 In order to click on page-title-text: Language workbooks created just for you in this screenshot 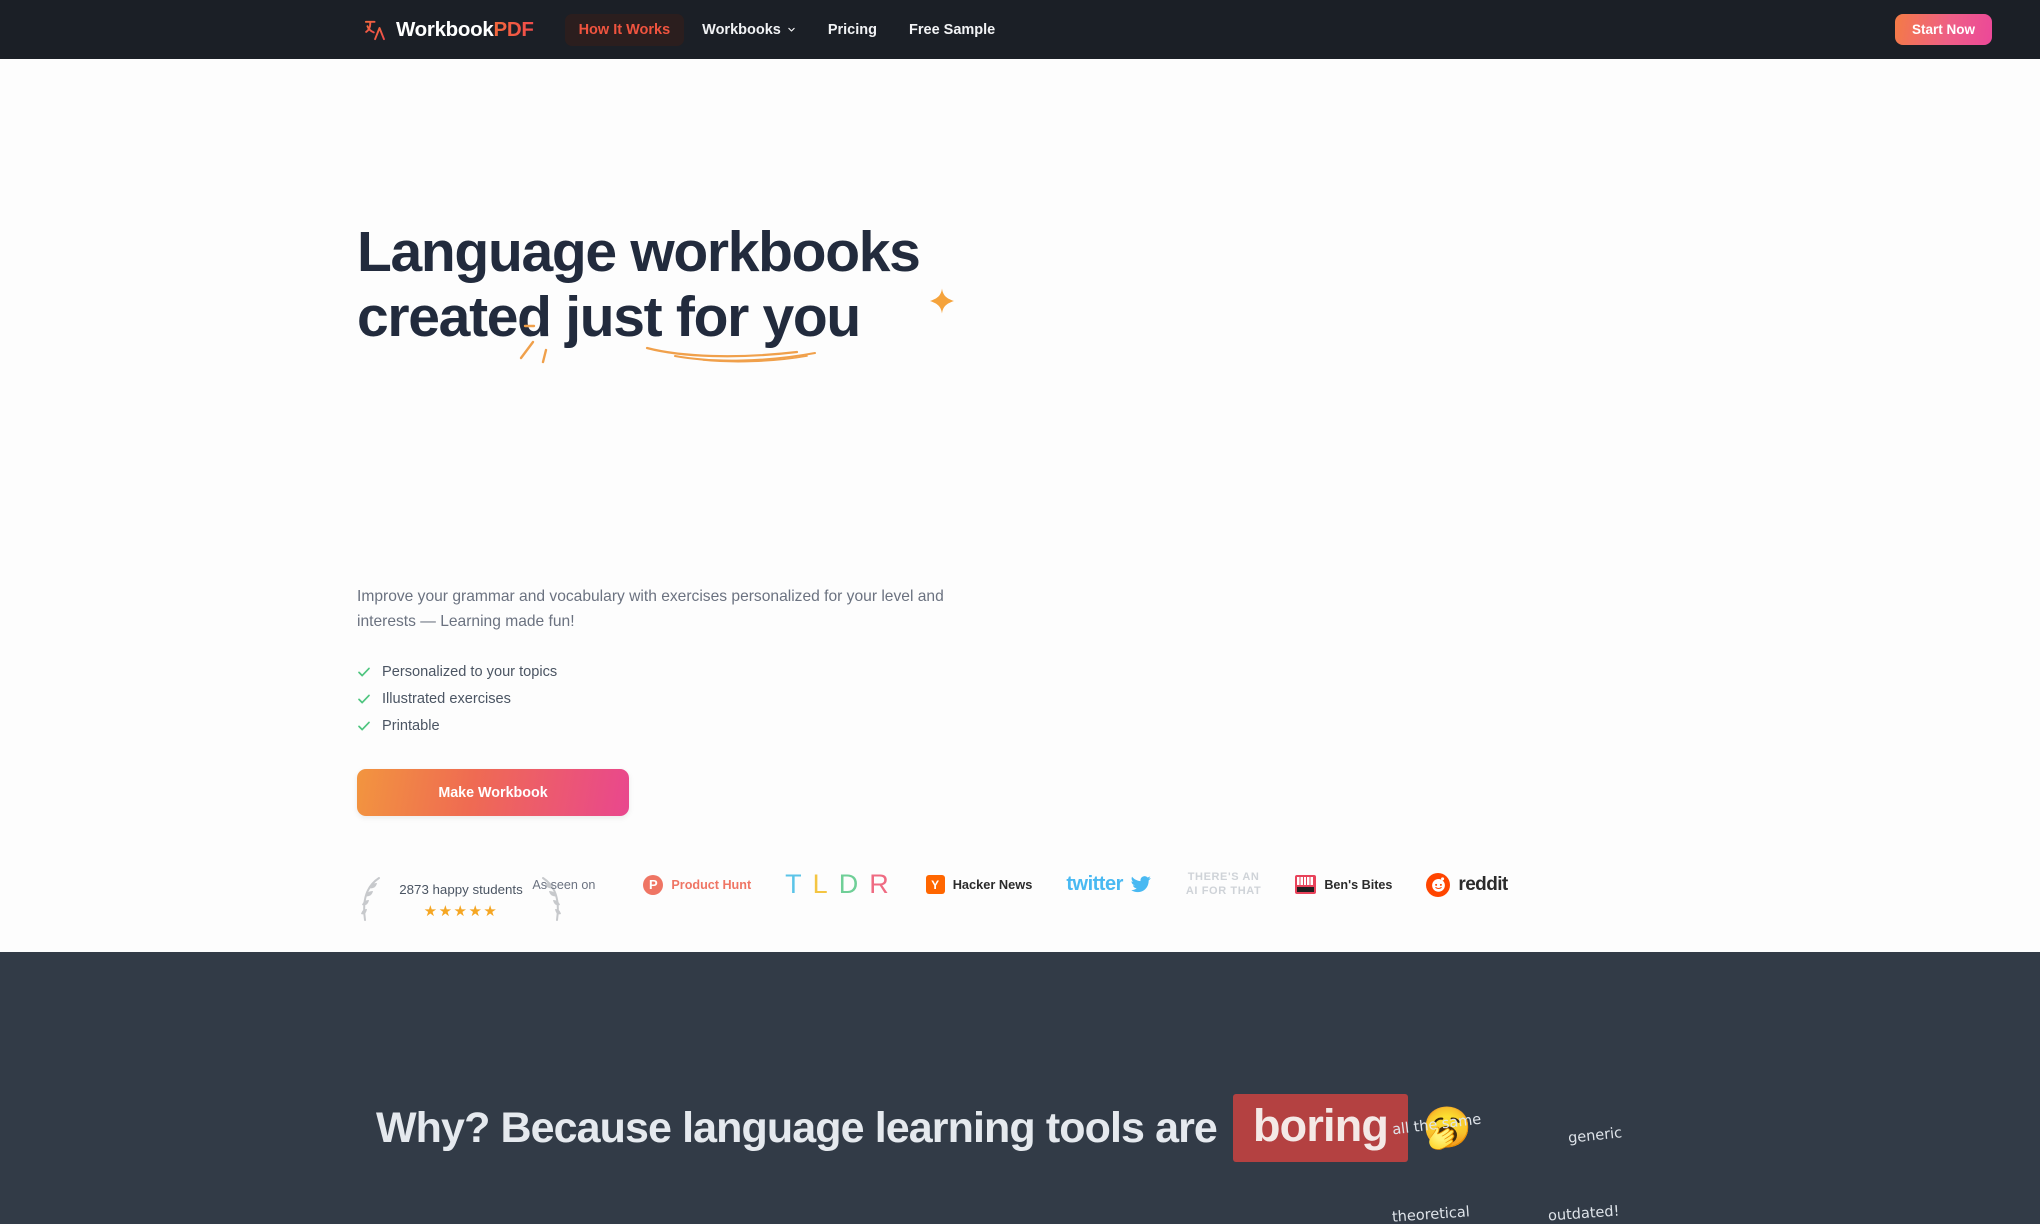, I will do `click(639, 284)`.